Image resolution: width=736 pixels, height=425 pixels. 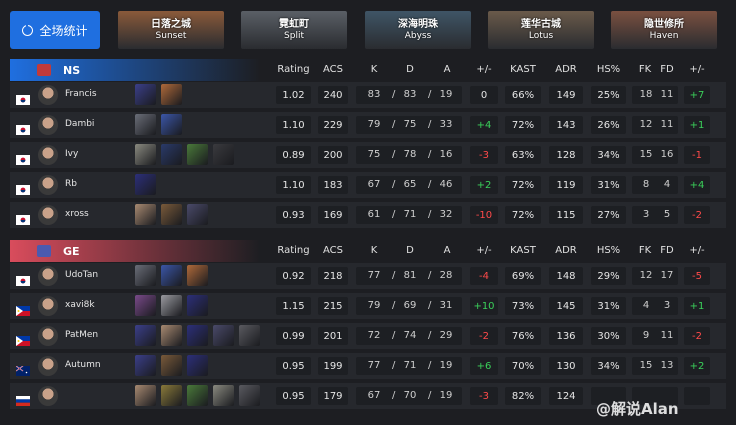 I want to click on stat-k: 83, so click(x=374, y=94).